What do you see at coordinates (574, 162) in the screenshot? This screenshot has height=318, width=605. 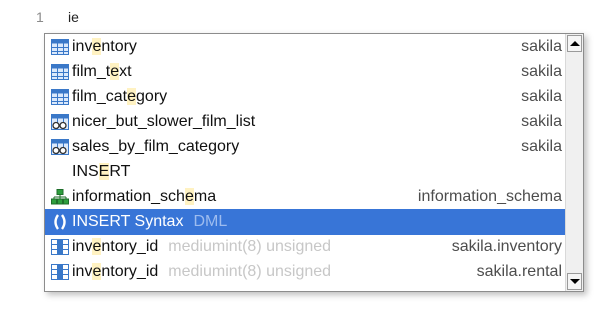 I see `autocomplete-scrollbar` at bounding box center [574, 162].